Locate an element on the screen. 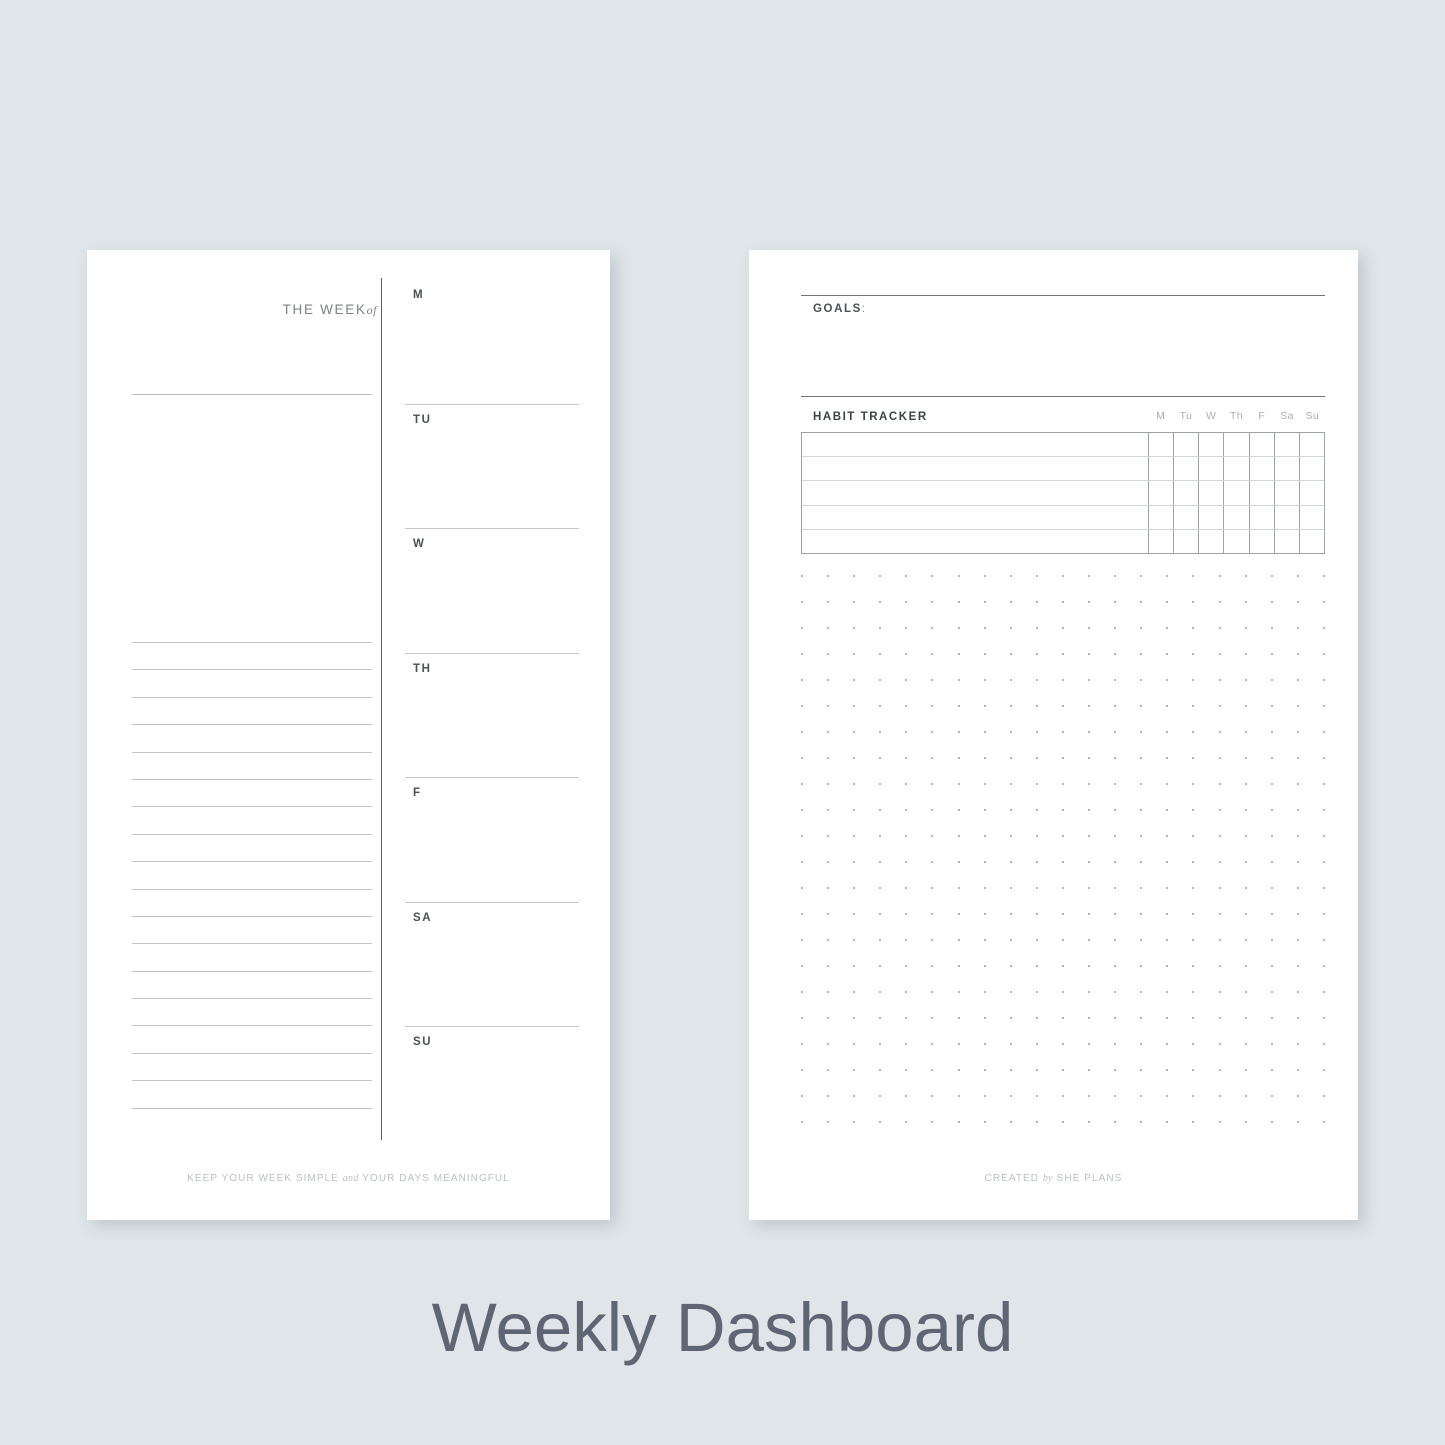 Image resolution: width=1445 pixels, height=1445 pixels. page-title: Weekly Dashboard is located at coordinates (722, 1327).